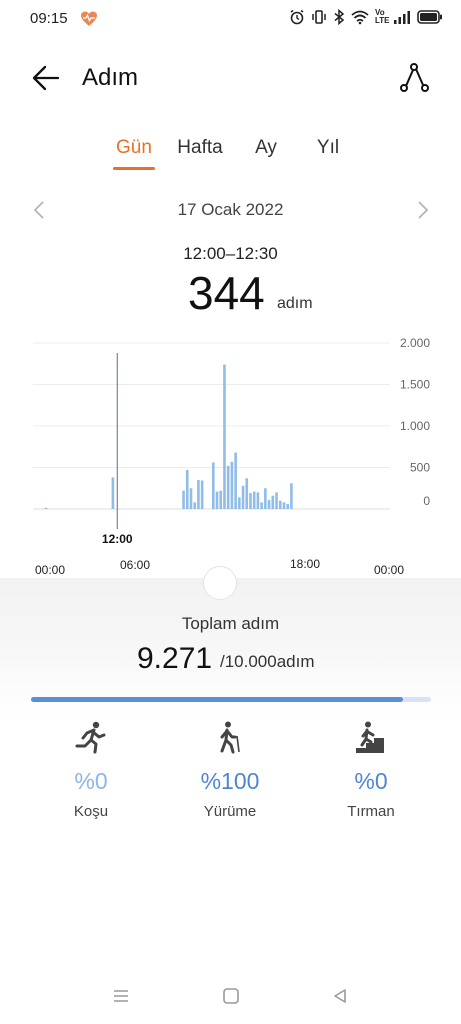 The width and height of the screenshot is (461, 1024). I want to click on climbing-label: Tırman, so click(371, 811).